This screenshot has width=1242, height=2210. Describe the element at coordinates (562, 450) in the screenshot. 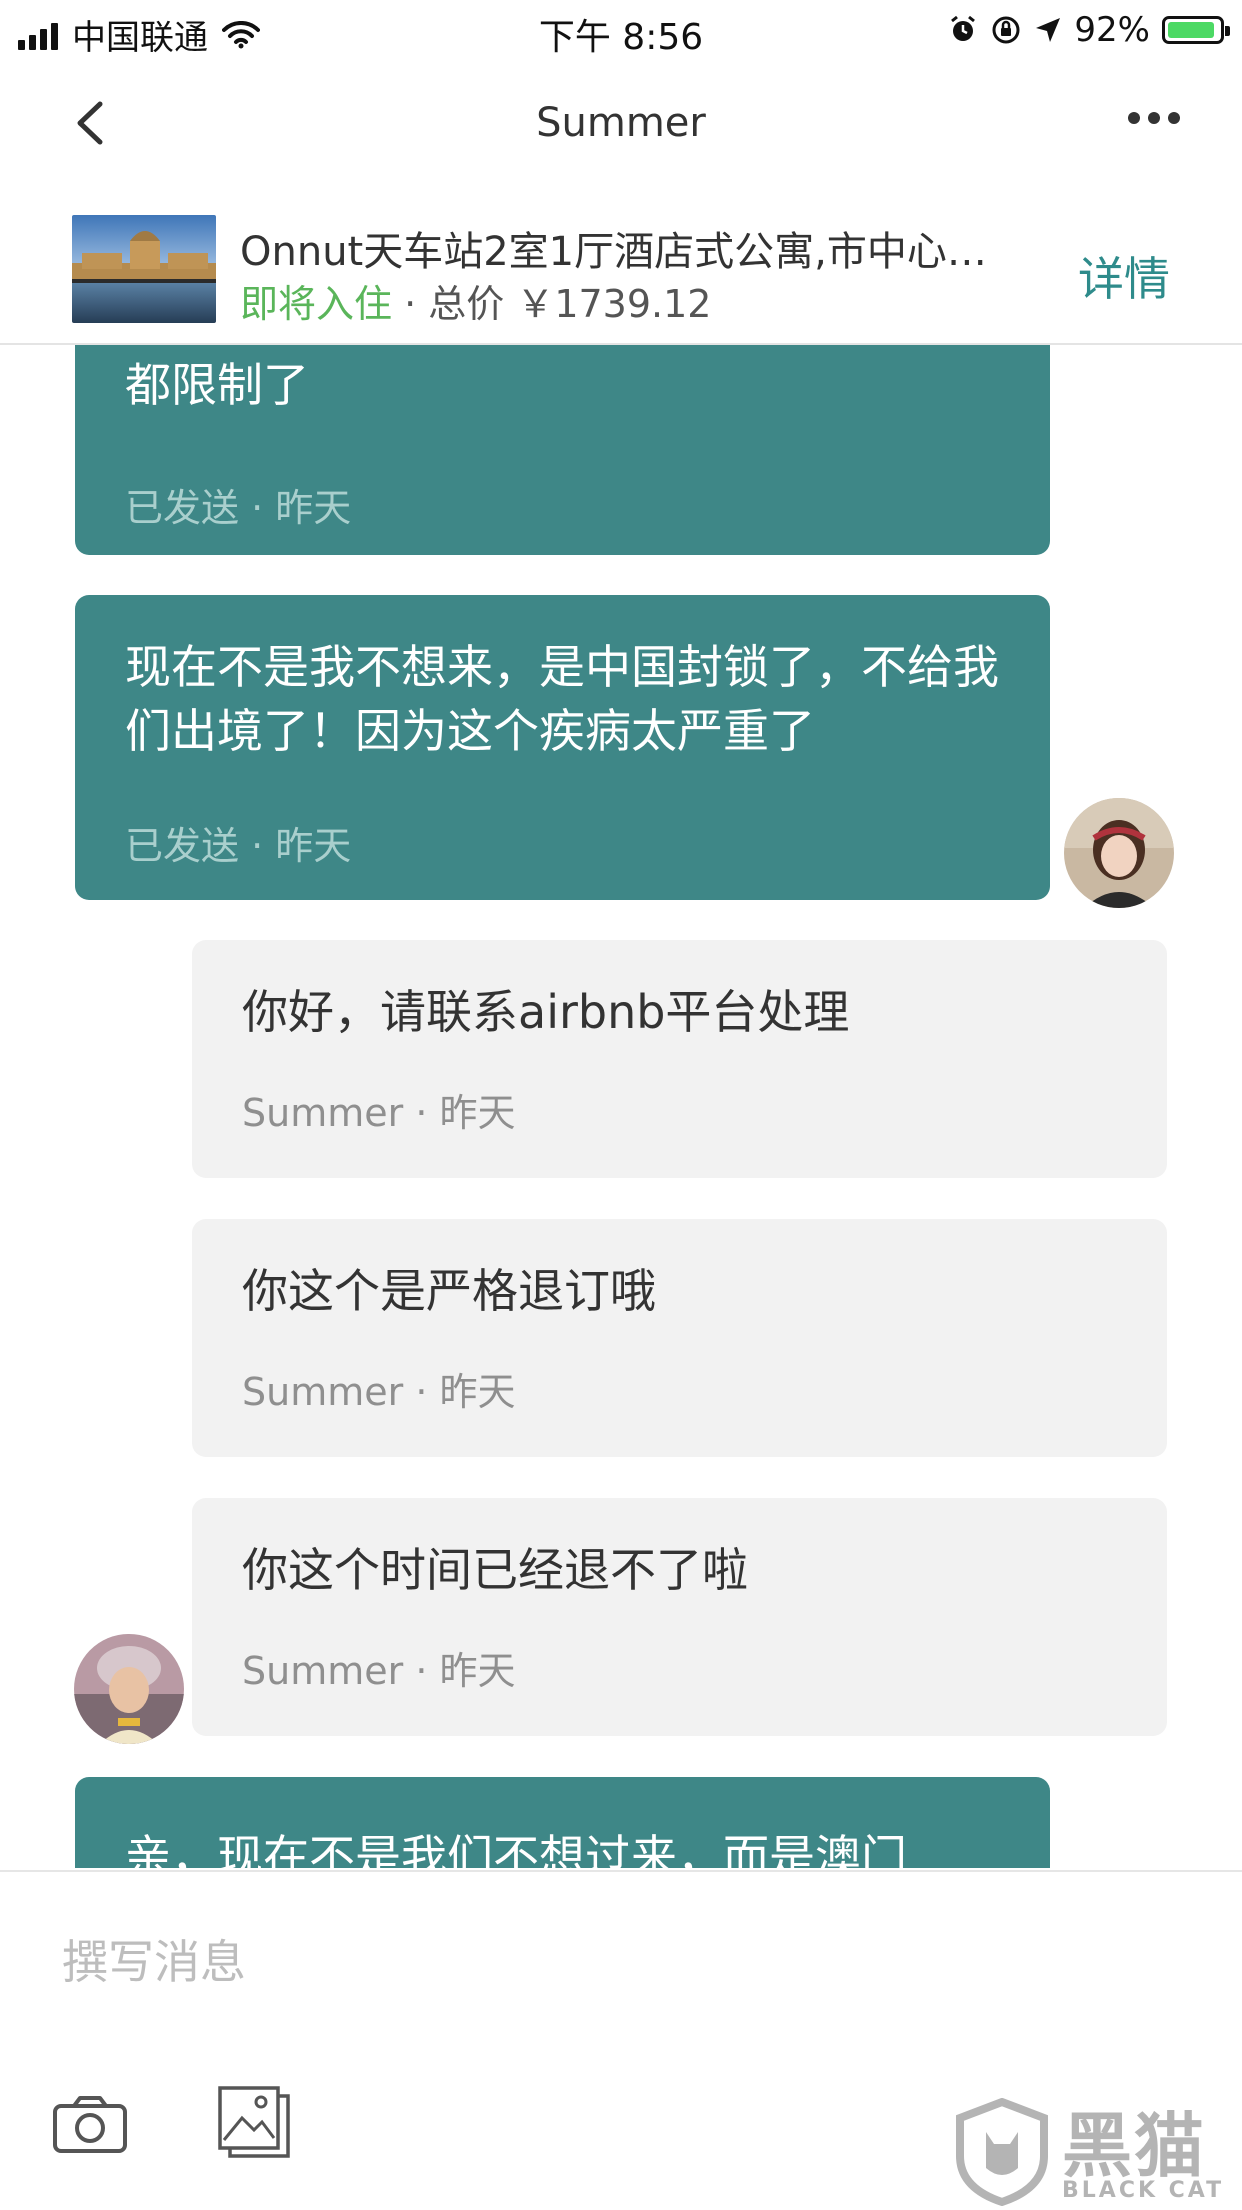

I see `message-bubble-outgoing: 房费可以退换与，我们真的想来，但是出境都限制了 已发送 · 昨天` at that location.